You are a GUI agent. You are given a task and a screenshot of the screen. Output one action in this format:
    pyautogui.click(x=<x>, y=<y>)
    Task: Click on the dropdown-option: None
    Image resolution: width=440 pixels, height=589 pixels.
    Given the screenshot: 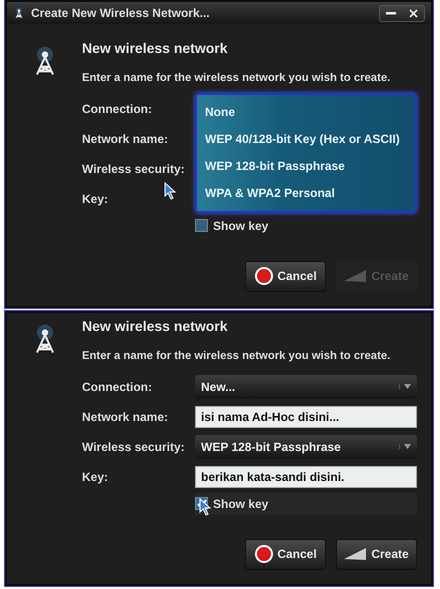 What is the action you would take?
    pyautogui.click(x=306, y=112)
    